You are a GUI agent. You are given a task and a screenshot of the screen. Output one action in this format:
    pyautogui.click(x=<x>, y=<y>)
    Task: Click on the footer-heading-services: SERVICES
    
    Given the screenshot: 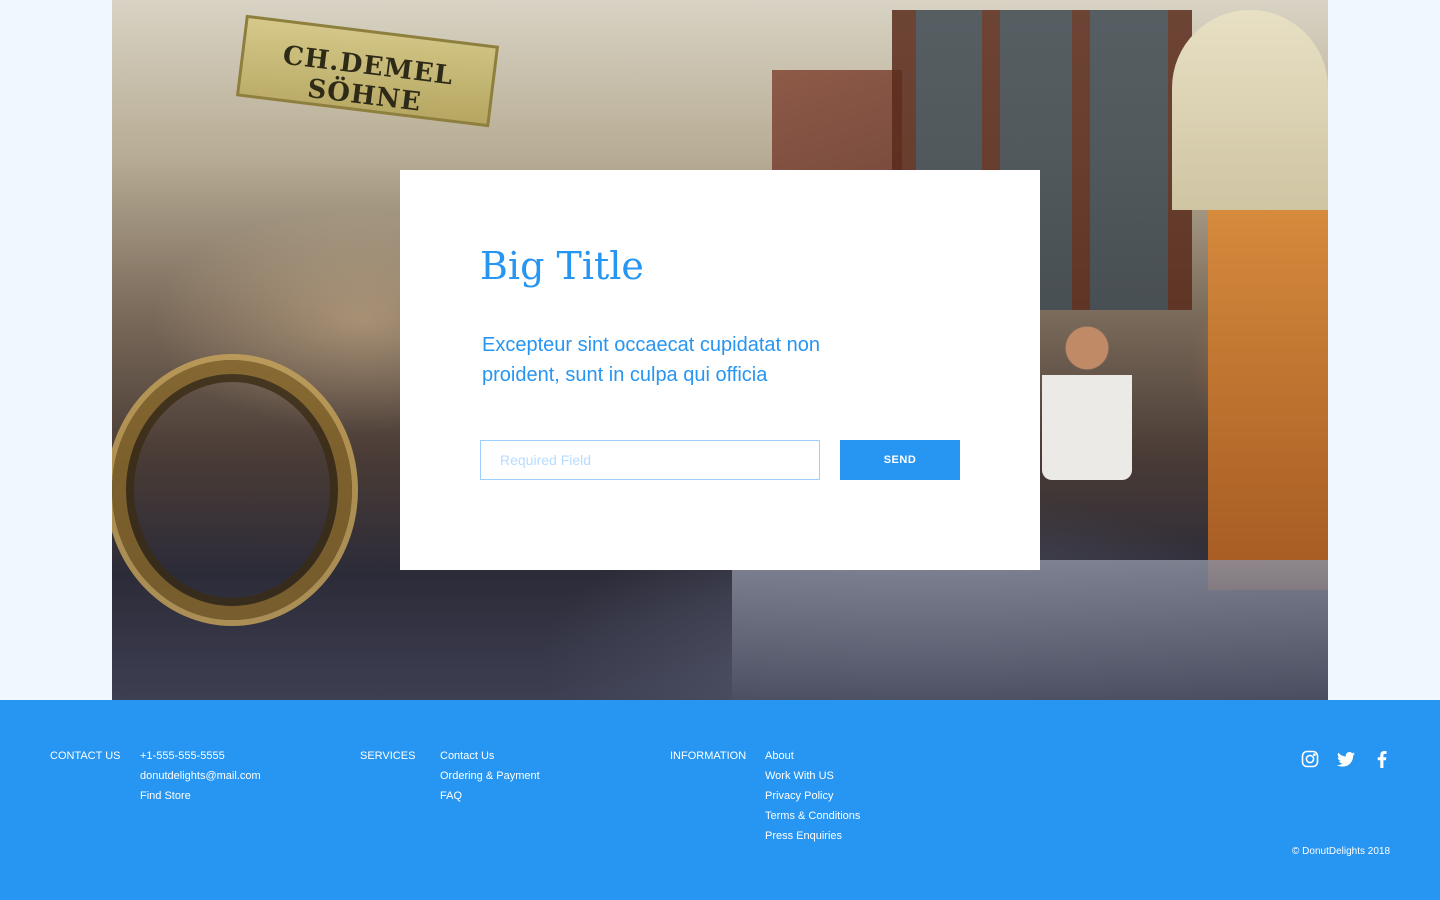 What is the action you would take?
    pyautogui.click(x=388, y=756)
    